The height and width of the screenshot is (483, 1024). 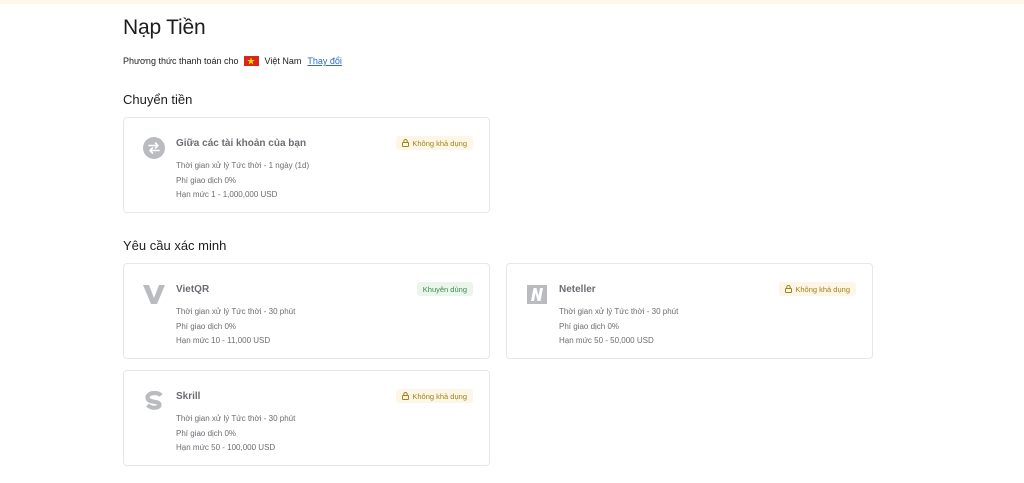 I want to click on top-banner-strip, so click(x=512, y=2).